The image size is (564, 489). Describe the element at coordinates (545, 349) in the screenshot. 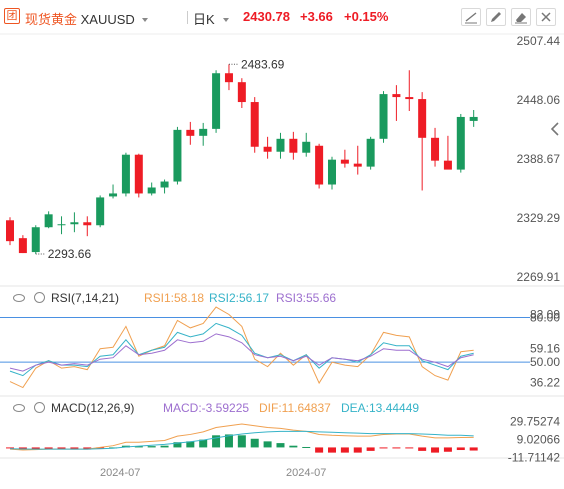

I see `rsi-axis-label: 59.16` at that location.